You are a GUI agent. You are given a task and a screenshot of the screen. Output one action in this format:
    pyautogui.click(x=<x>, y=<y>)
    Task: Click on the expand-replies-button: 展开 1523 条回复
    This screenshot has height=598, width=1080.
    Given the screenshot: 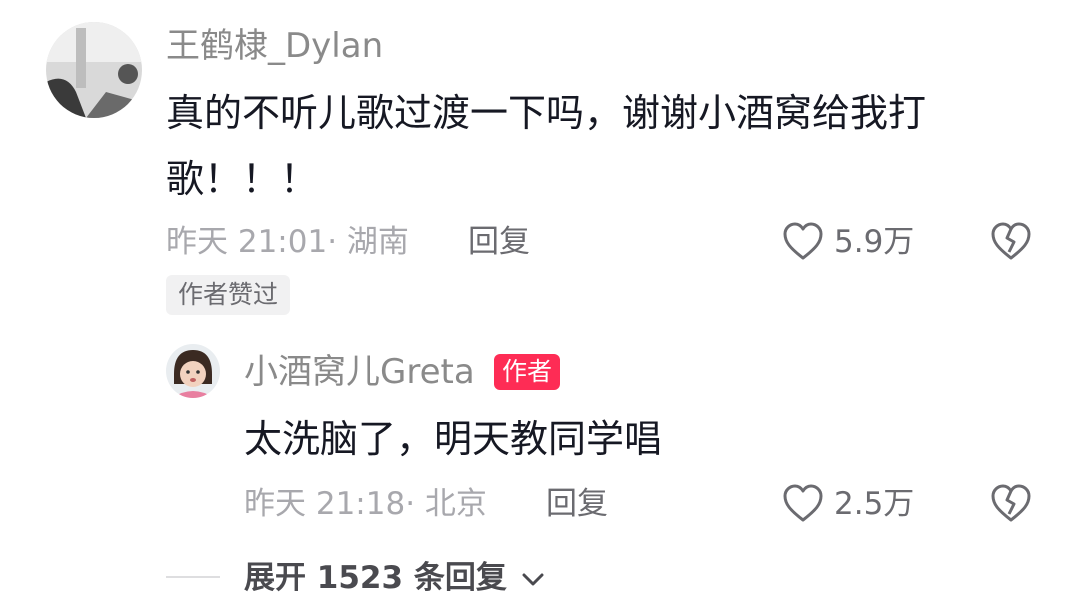 What is the action you would take?
    pyautogui.click(x=394, y=578)
    